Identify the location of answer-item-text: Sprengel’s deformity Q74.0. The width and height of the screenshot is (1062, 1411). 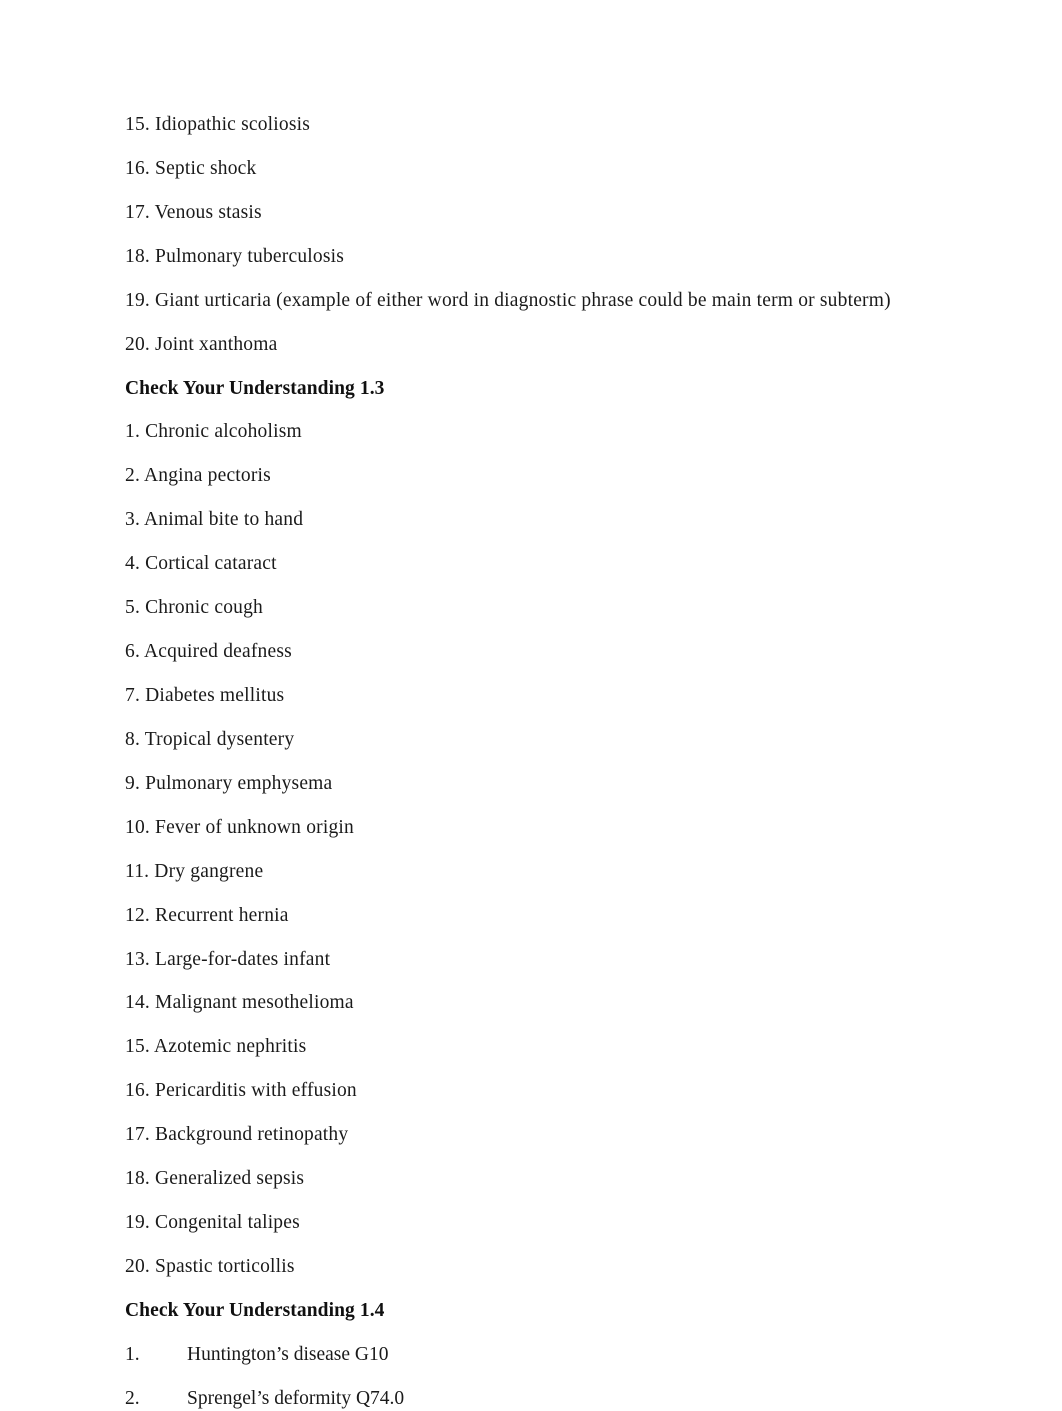
(296, 1398).